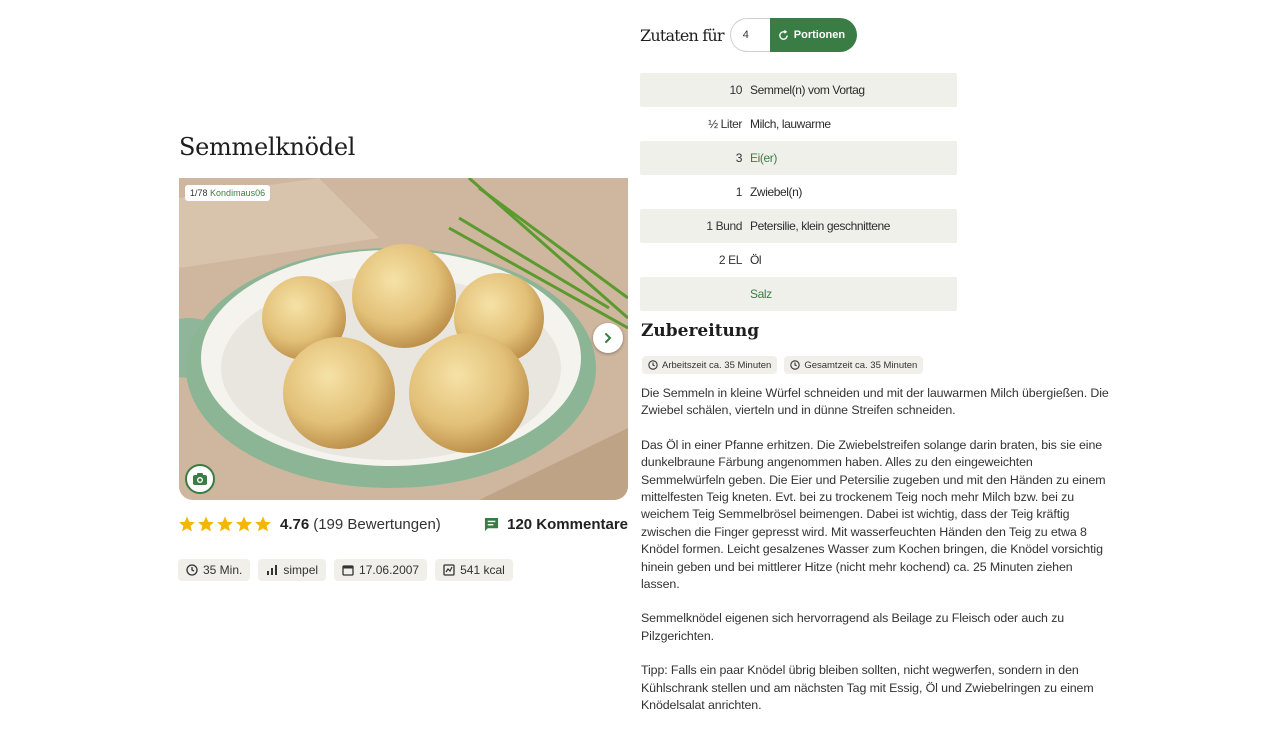 Image resolution: width=1280 pixels, height=732 pixels. Describe the element at coordinates (717, 365) in the screenshot. I see `work-time-text: Arbeitszeit ca. 35 Minuten` at that location.